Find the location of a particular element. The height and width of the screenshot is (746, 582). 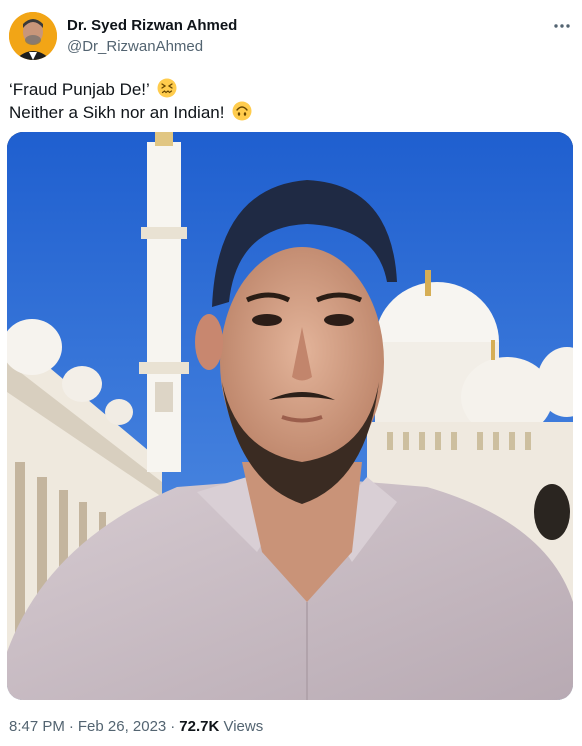

avatar-photo-icon is located at coordinates (33, 36).